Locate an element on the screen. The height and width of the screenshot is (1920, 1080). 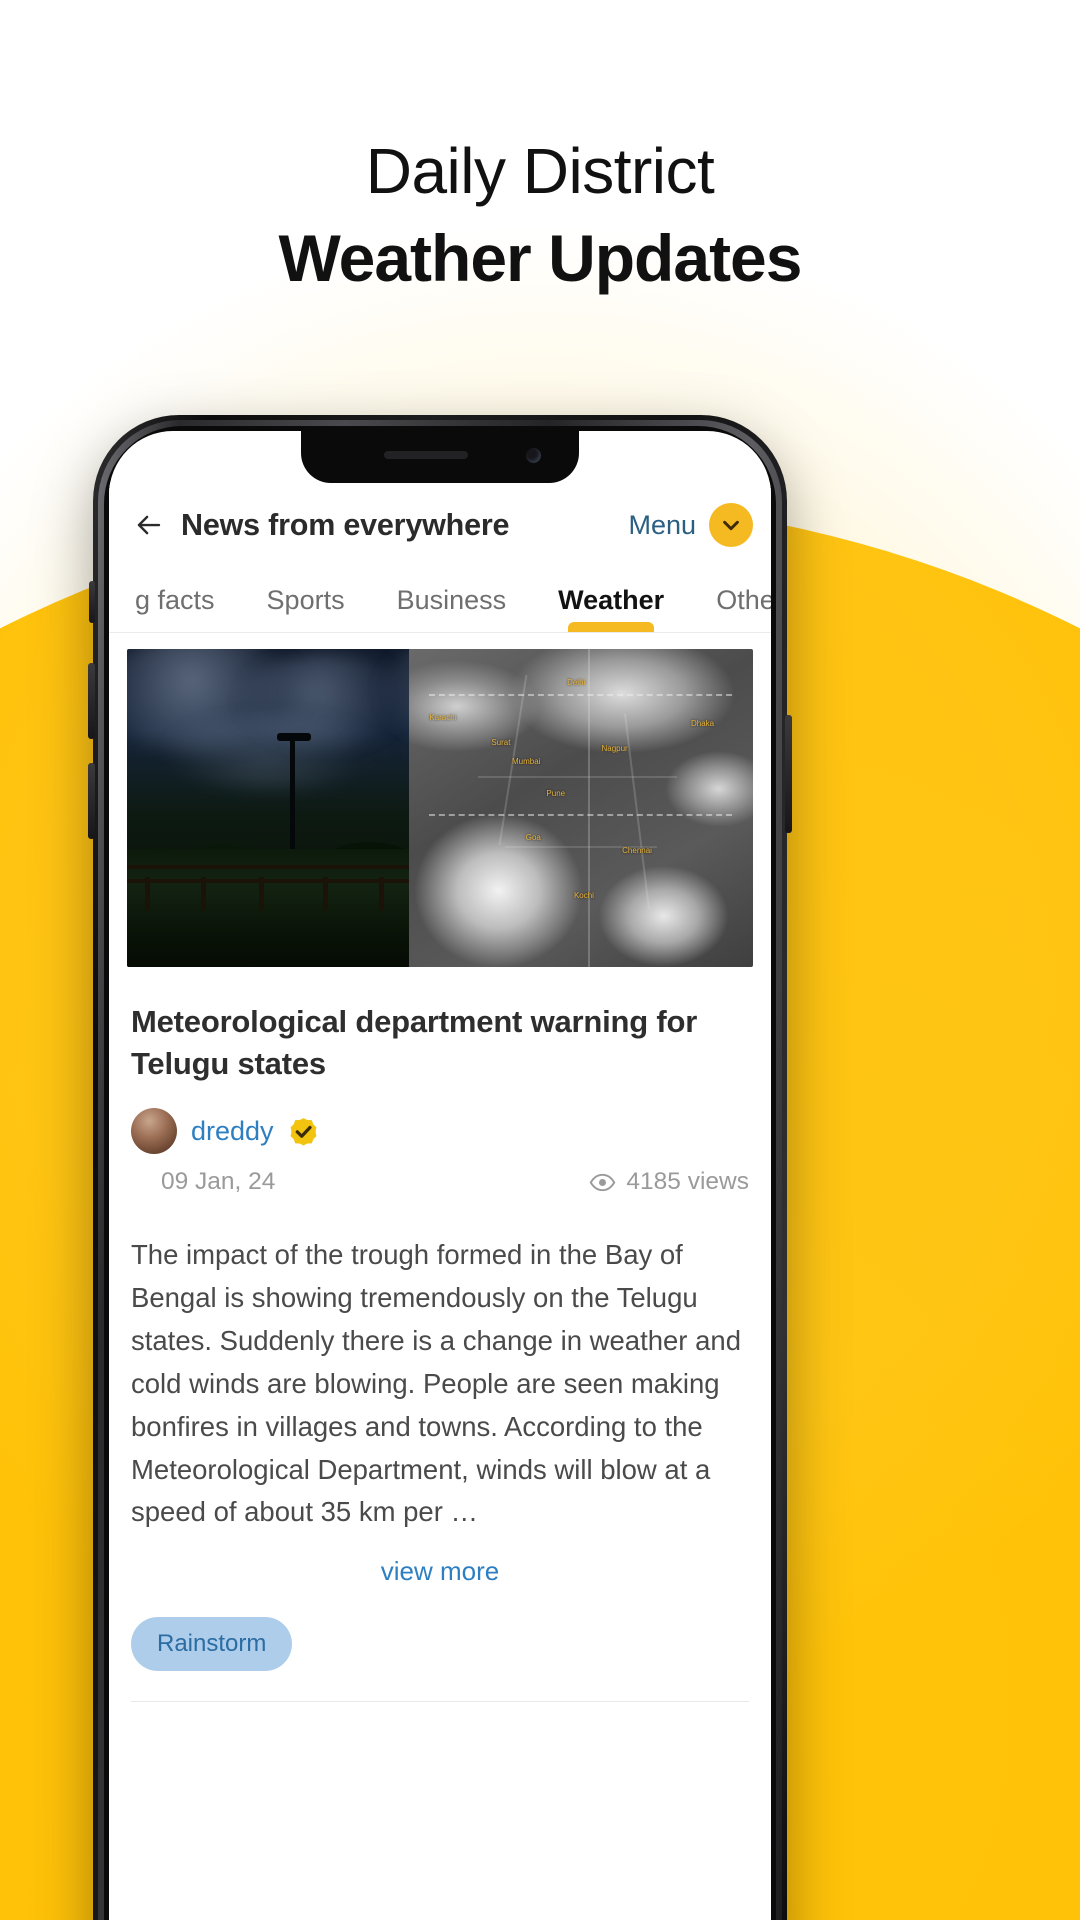
night-storm-photo is located at coordinates (268, 808).